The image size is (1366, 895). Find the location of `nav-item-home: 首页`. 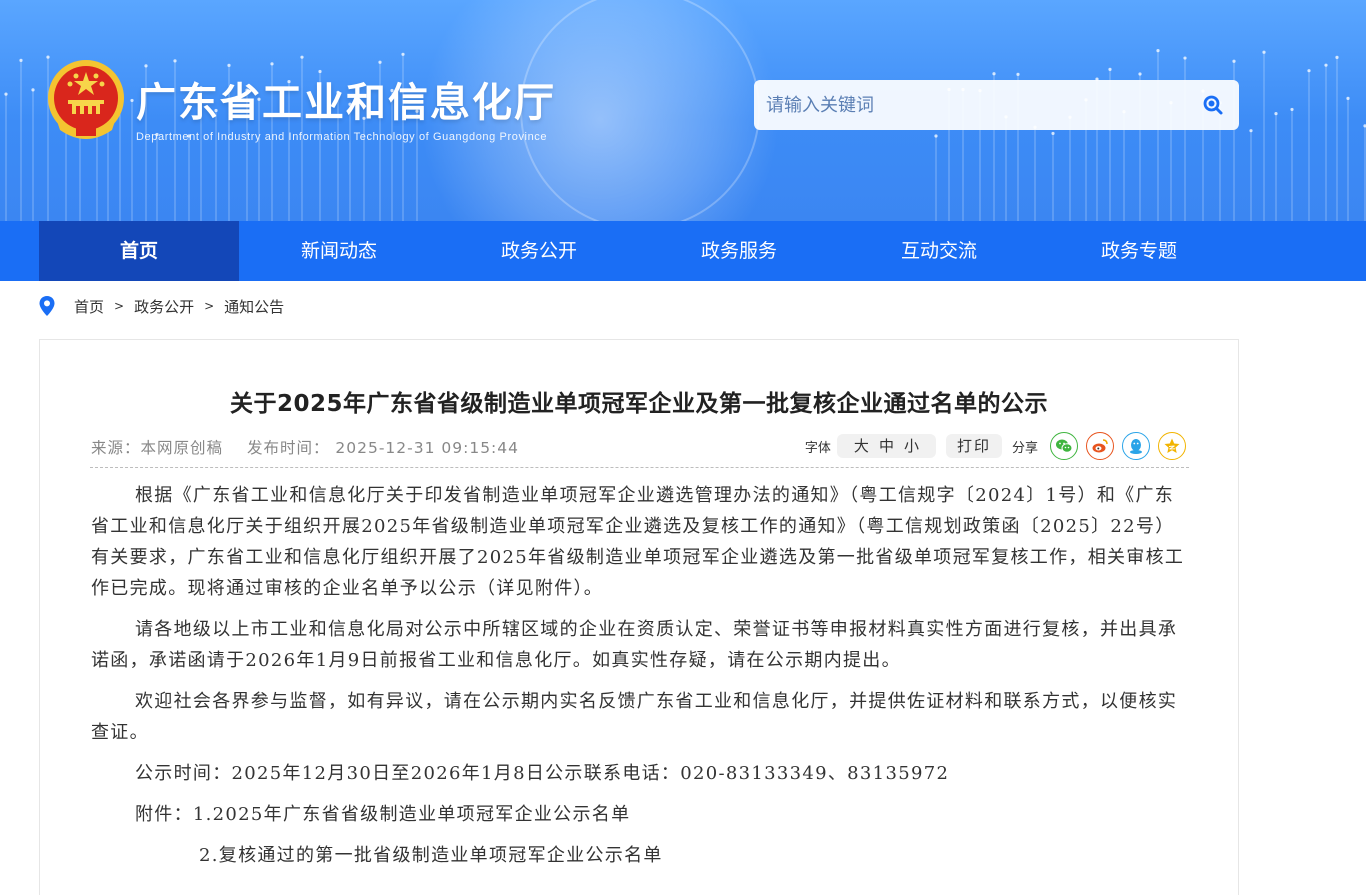

nav-item-home: 首页 is located at coordinates (139, 251).